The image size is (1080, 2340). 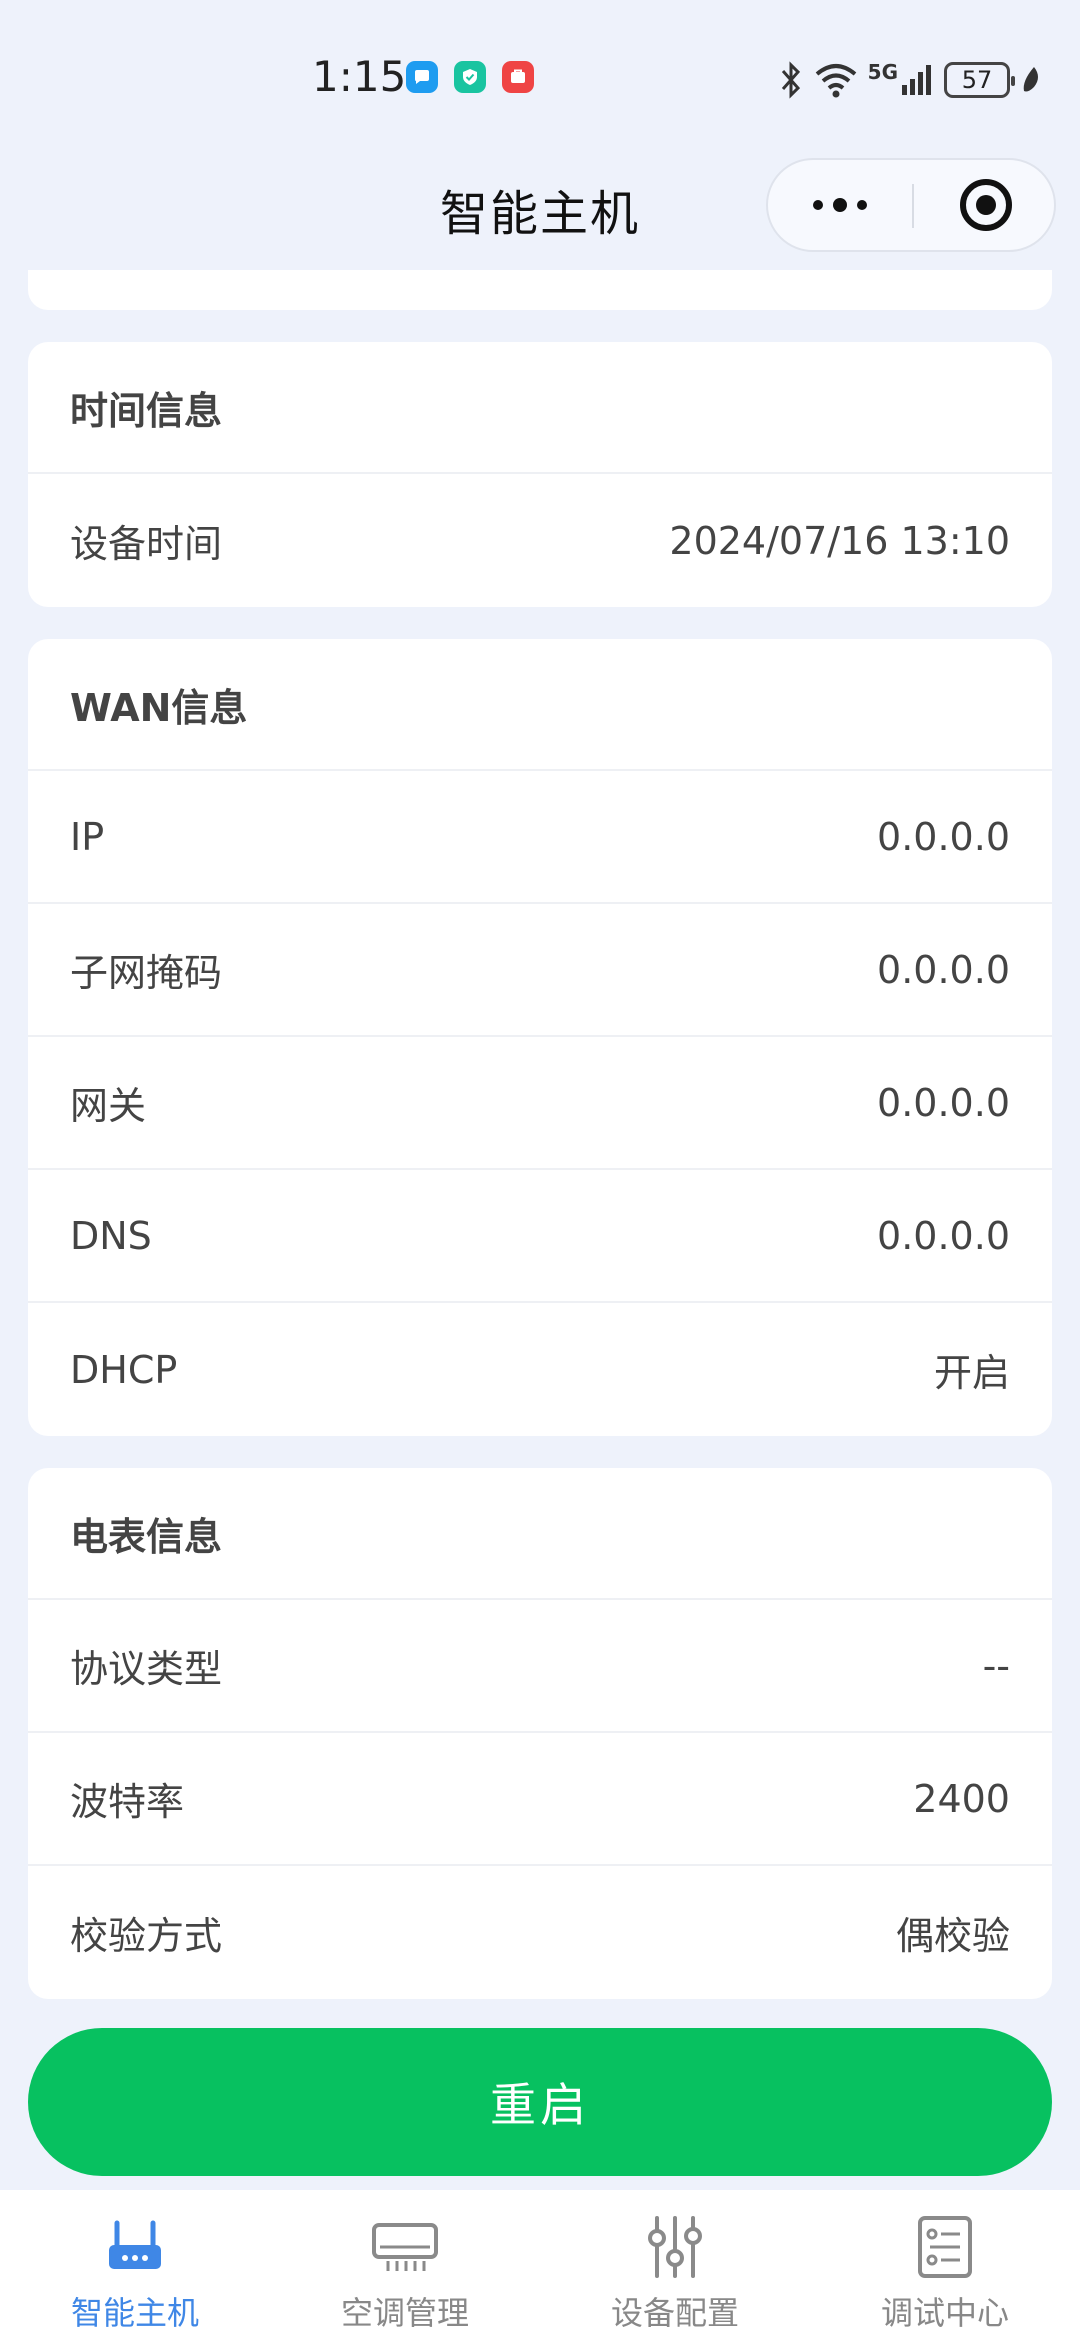 I want to click on navigation-bar: 智能主机, so click(x=540, y=206).